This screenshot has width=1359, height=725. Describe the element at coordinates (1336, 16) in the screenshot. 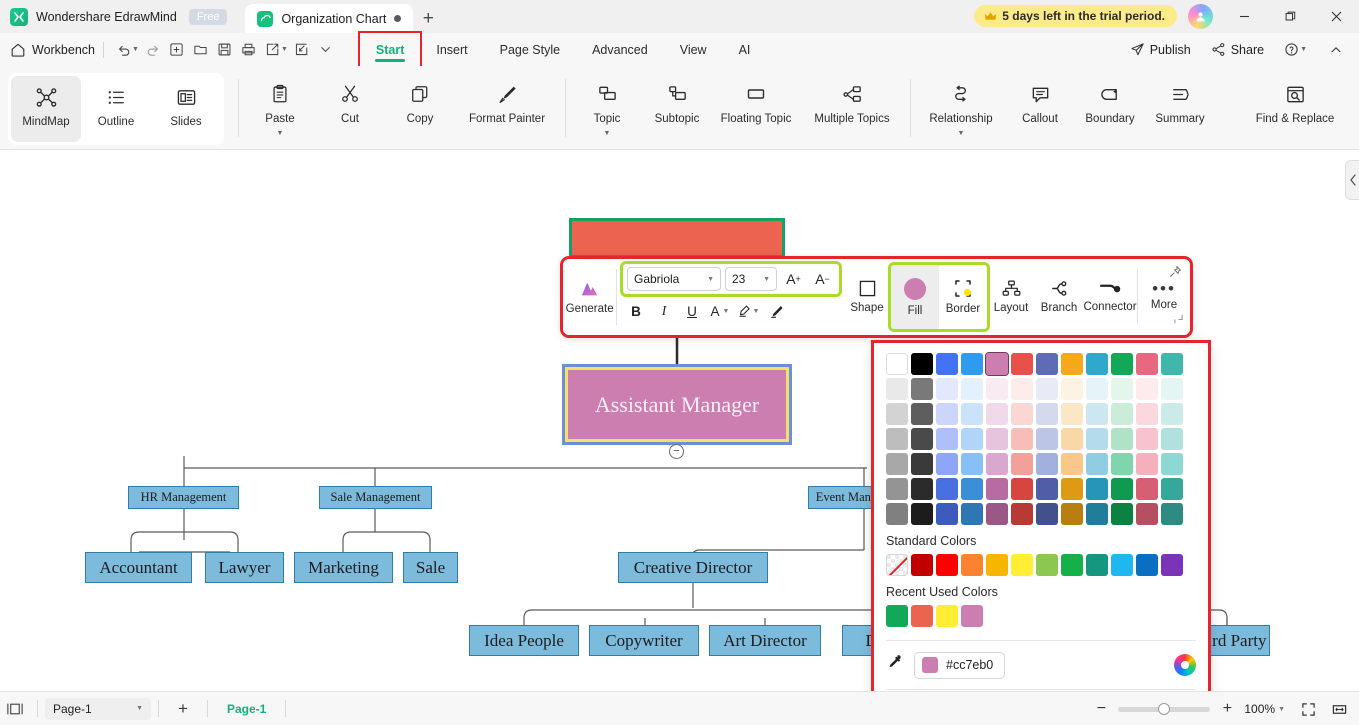

I see `close-button` at that location.